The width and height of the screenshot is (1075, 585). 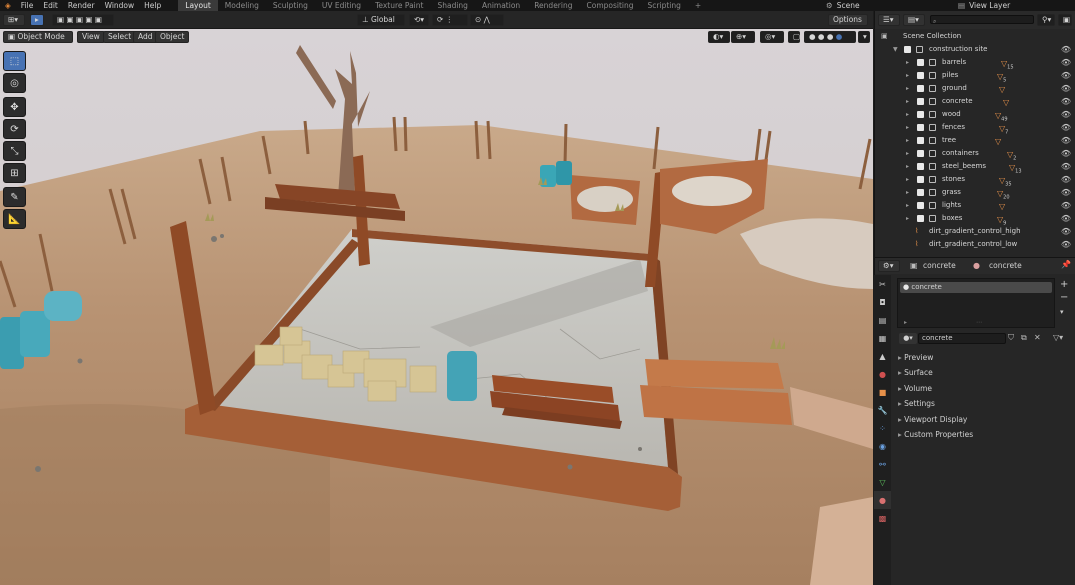 I want to click on mode-dropdown: ▣ Object Mode, so click(x=38, y=37).